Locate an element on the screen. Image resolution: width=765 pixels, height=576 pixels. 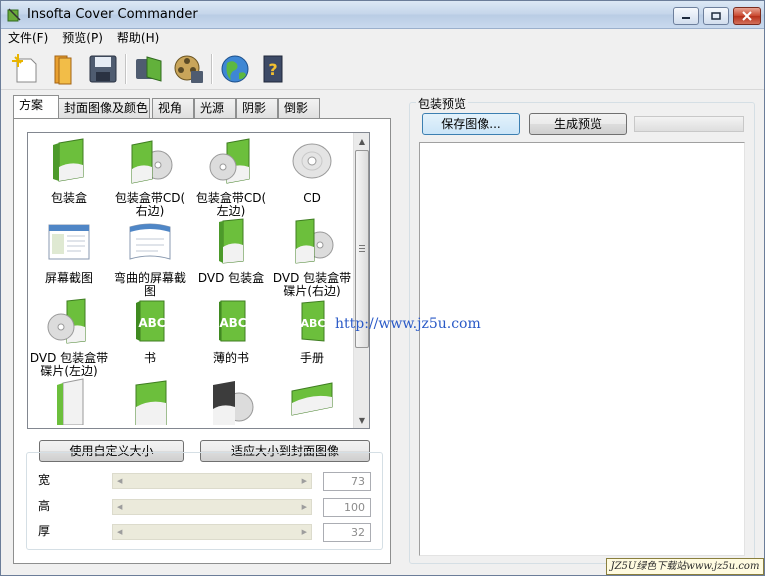
height-label: 高 is located at coordinates (44, 506).